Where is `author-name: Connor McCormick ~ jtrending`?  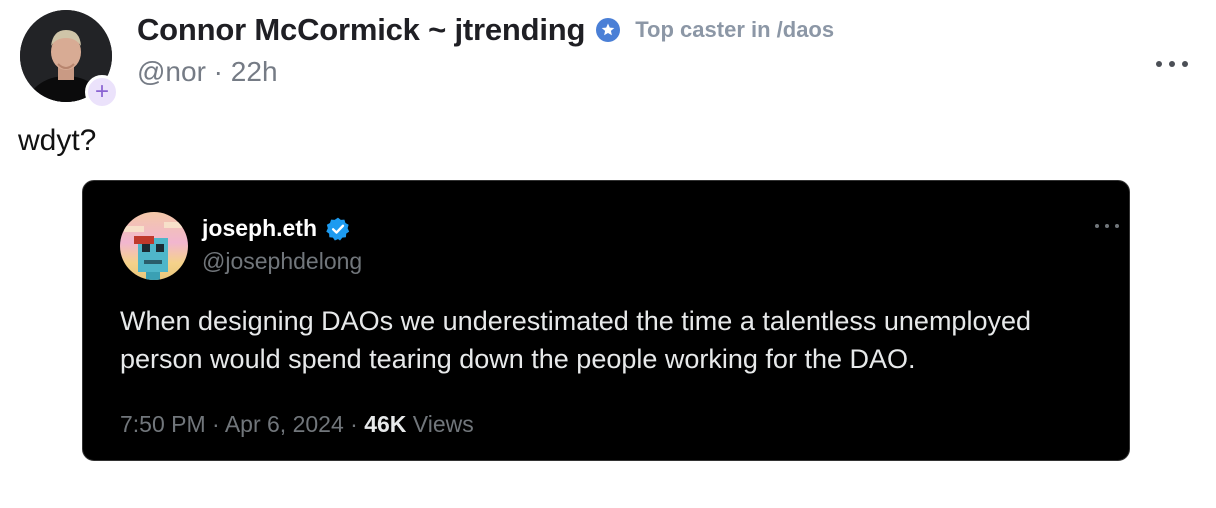
author-name: Connor McCormick ~ jtrending is located at coordinates (361, 30).